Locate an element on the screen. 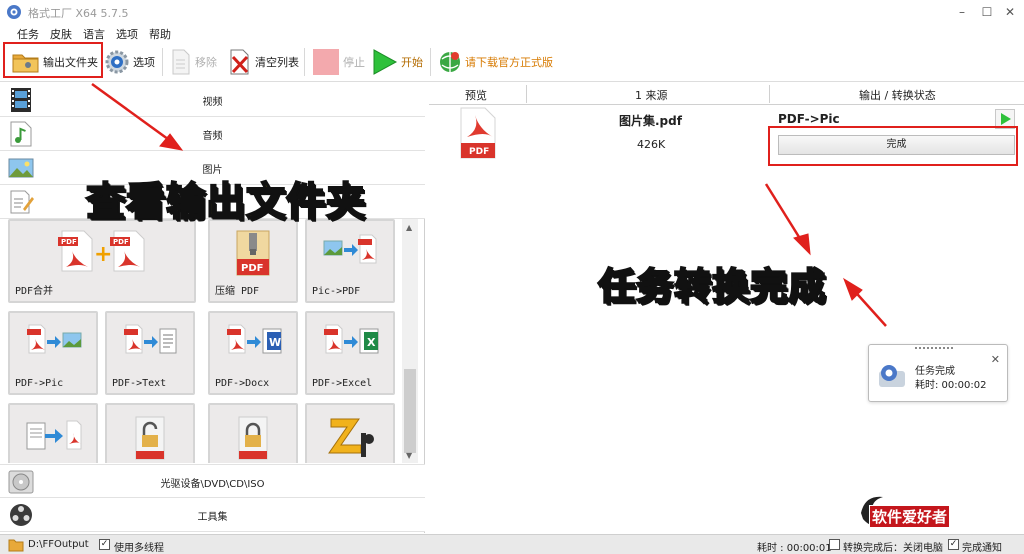 The image size is (1024, 554). arrow-to-status is located at coordinates (785, 214).